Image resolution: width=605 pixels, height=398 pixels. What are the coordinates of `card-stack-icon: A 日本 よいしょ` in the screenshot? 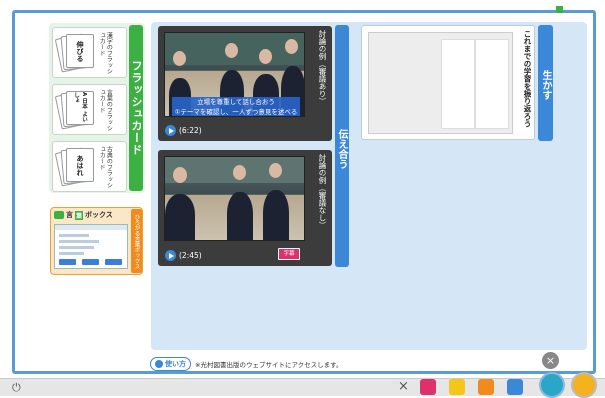 It's located at (74, 110).